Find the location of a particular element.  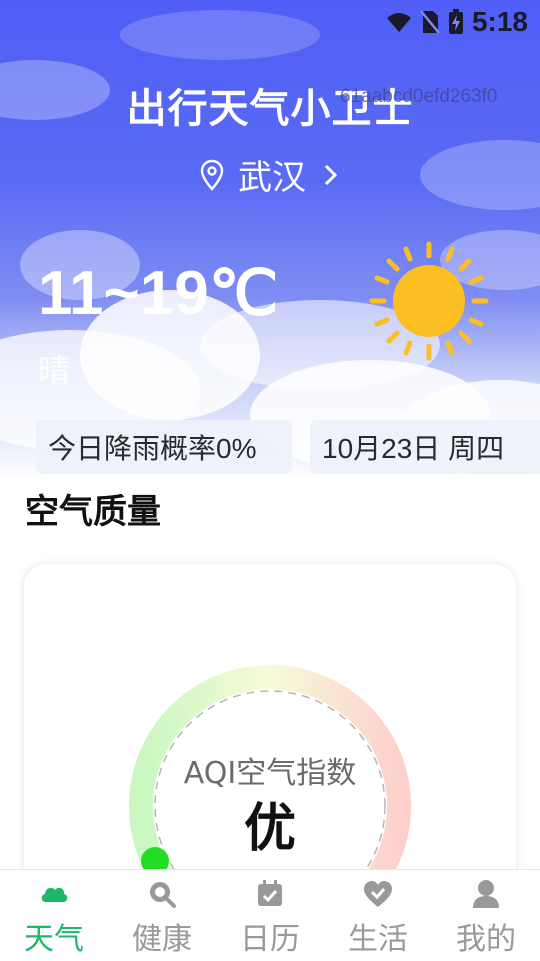

tab-label: 生活 is located at coordinates (378, 939).